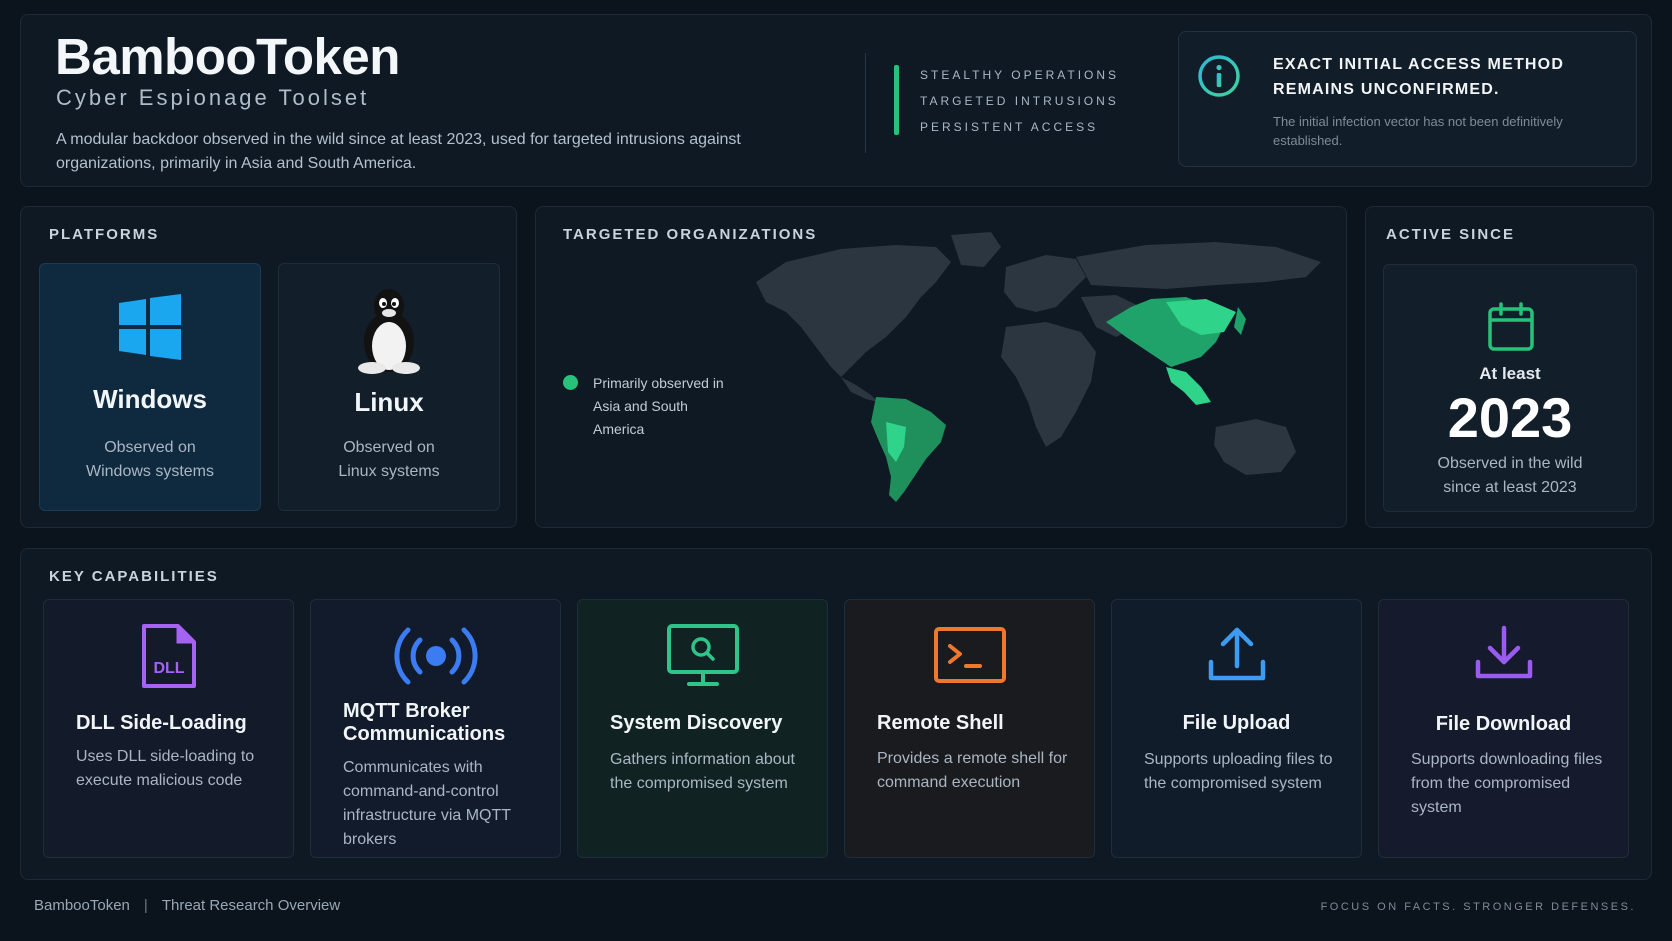 Image resolution: width=1672 pixels, height=941 pixels. Describe the element at coordinates (134, 576) in the screenshot. I see `section-label: KEY CAPABILITIES` at that location.